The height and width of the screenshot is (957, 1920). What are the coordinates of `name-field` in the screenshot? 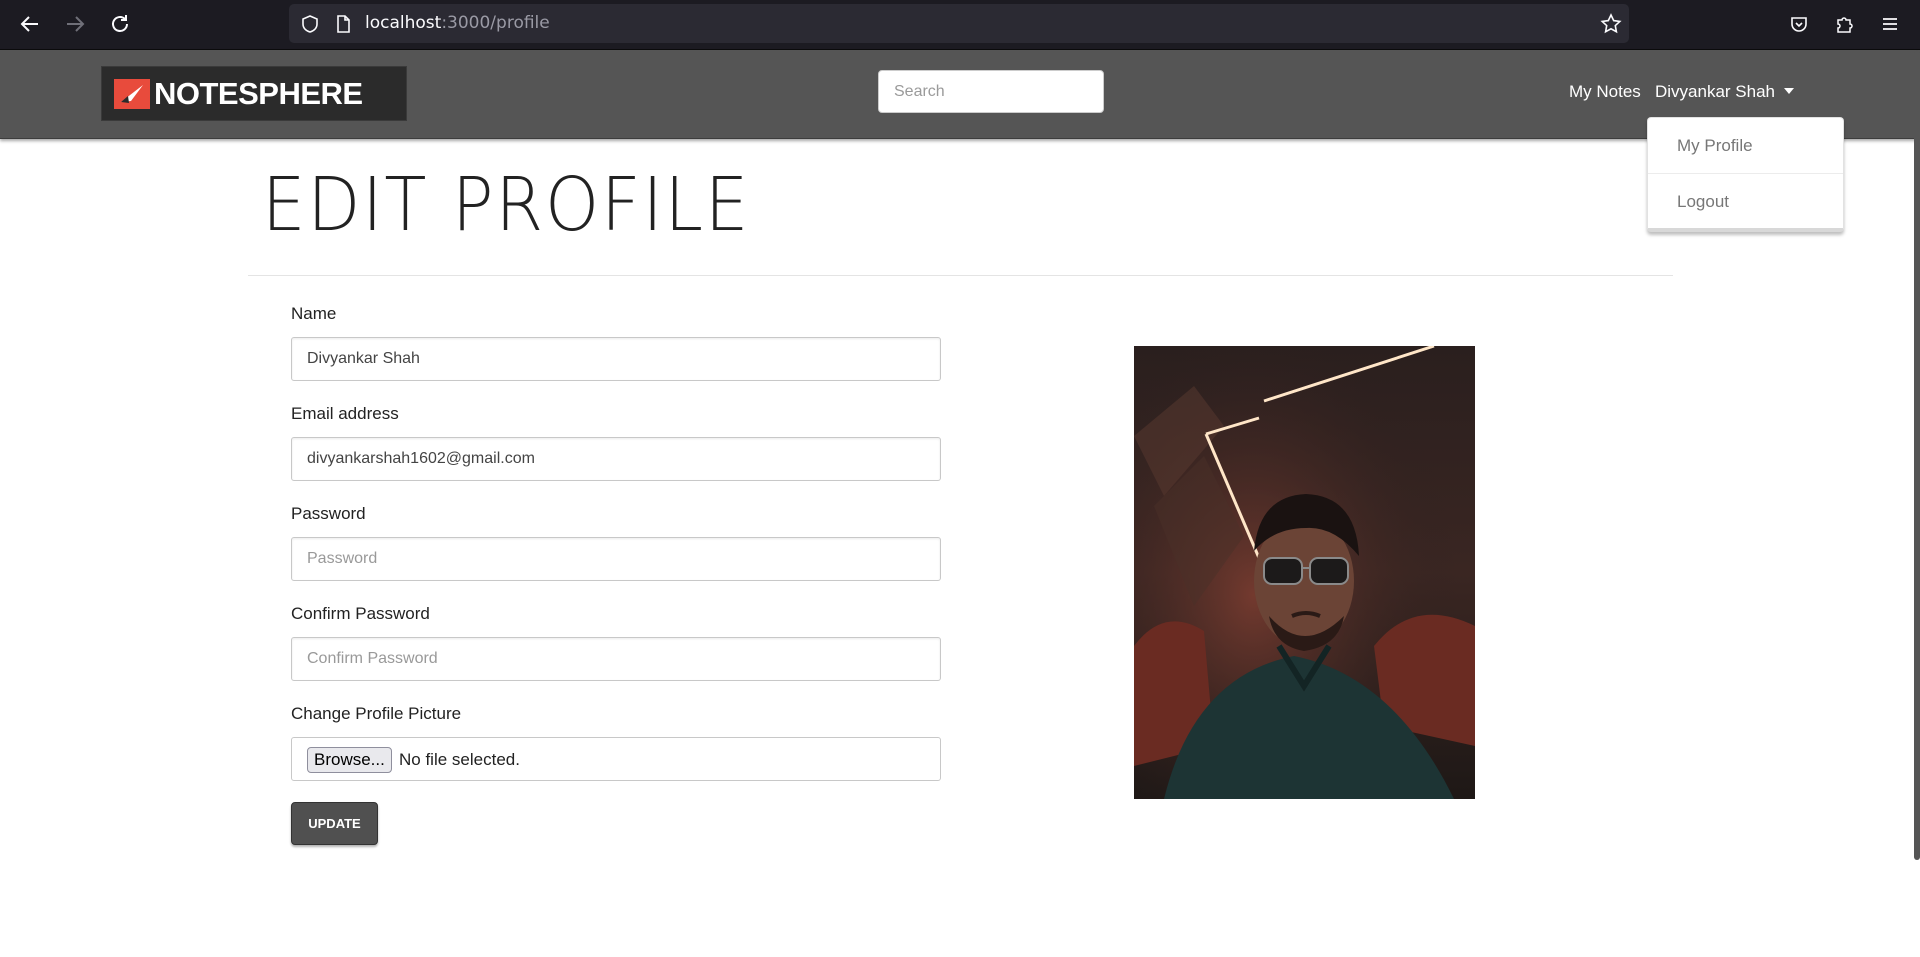 It's located at (616, 359).